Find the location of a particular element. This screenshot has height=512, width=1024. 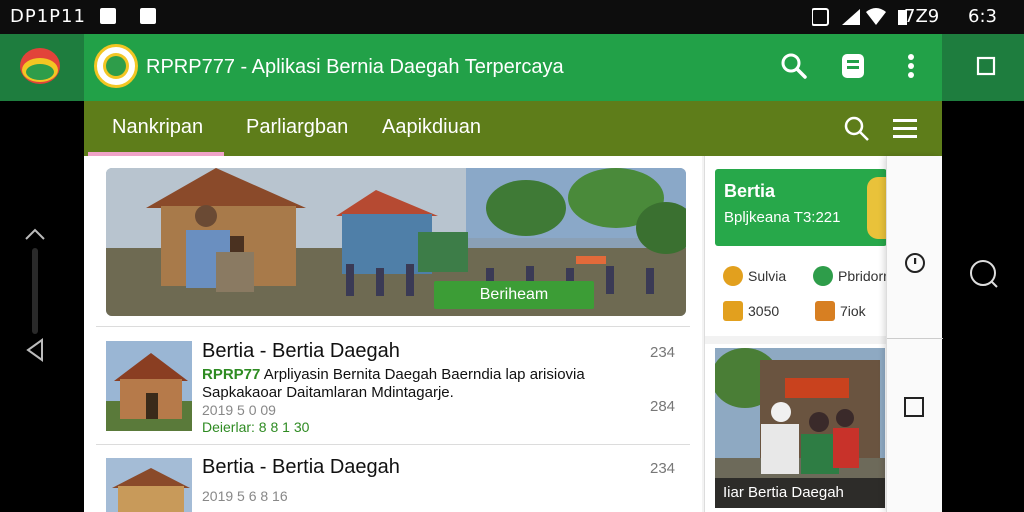

stat-label: Sulvia is located at coordinates (767, 276).